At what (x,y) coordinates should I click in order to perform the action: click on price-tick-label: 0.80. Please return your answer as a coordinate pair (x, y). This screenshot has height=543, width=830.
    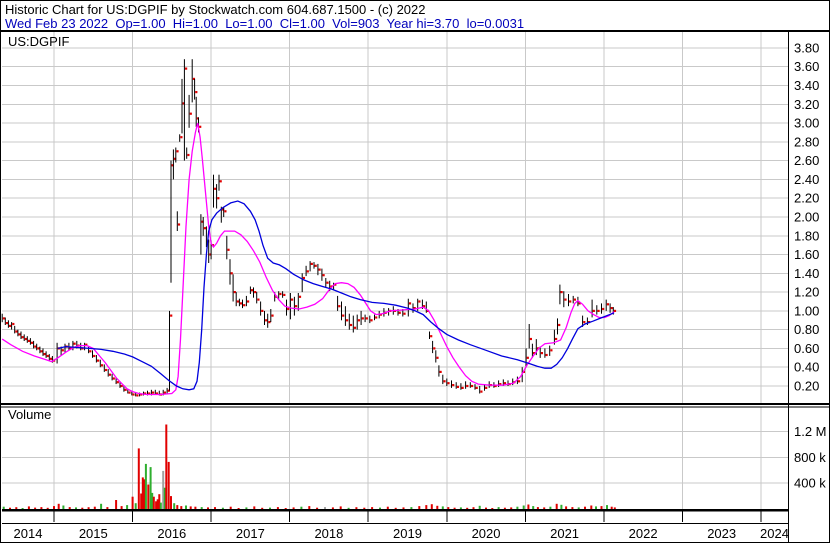
    Looking at the image, I should click on (806, 329).